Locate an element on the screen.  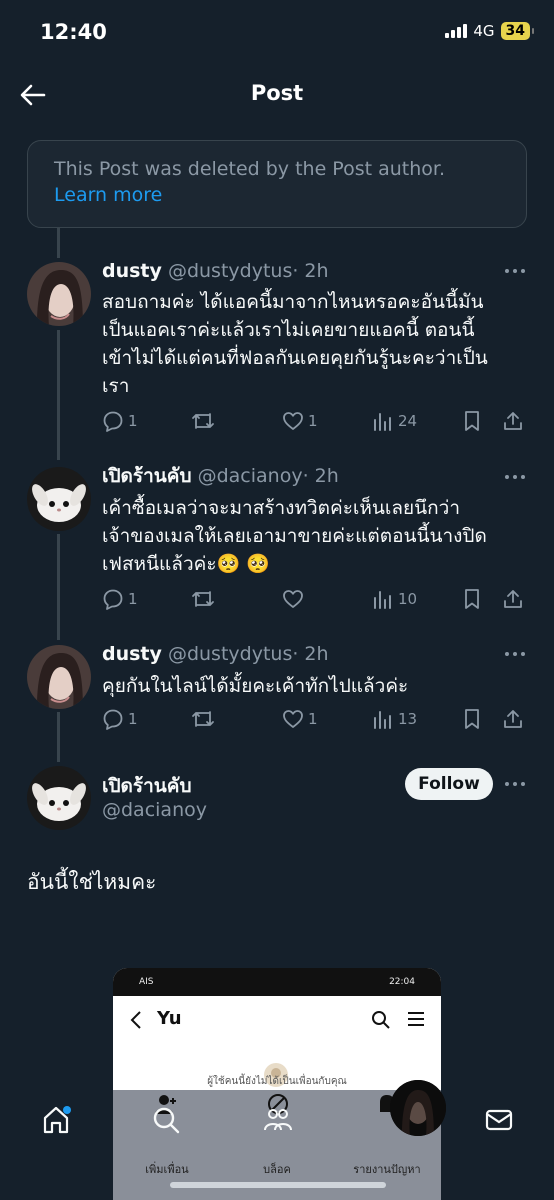
embedded-title: Yu is located at coordinates (169, 1018).